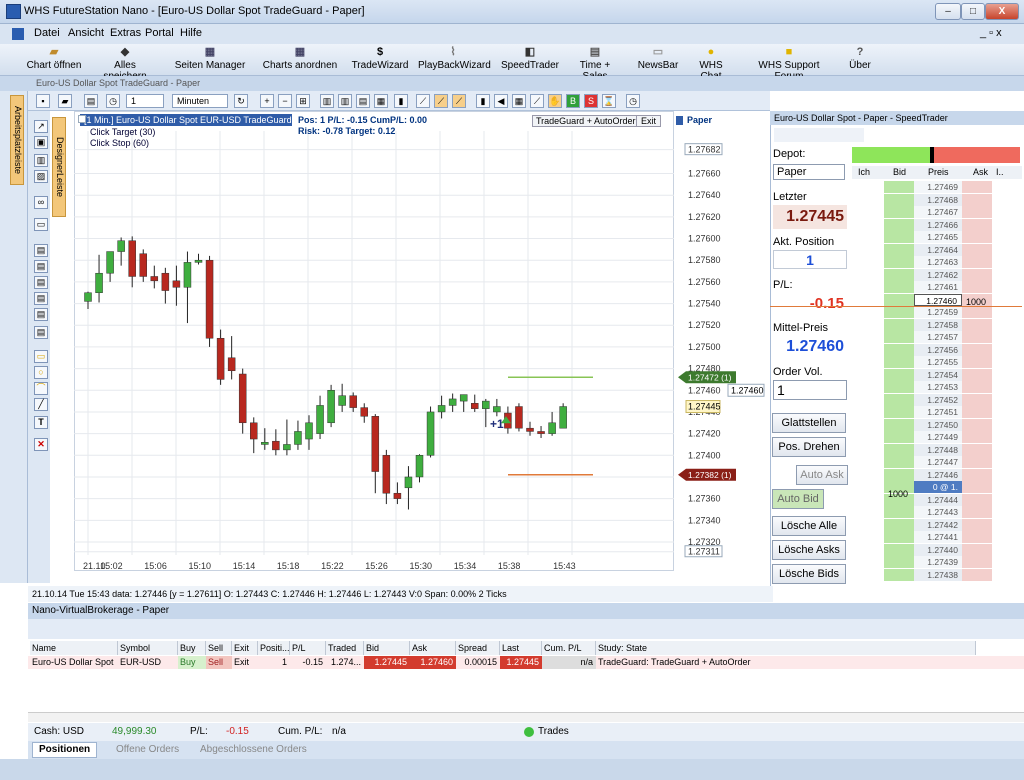 The height and width of the screenshot is (780, 1024). What do you see at coordinates (478, 648) in the screenshot?
I see `column-header: Spread` at bounding box center [478, 648].